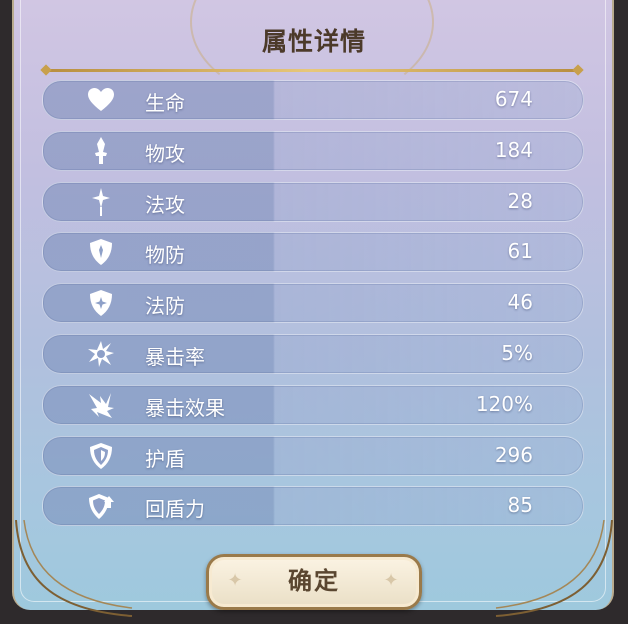 This screenshot has height=624, width=628. Describe the element at coordinates (74, 568) in the screenshot. I see `bottom-left-ornament` at that location.